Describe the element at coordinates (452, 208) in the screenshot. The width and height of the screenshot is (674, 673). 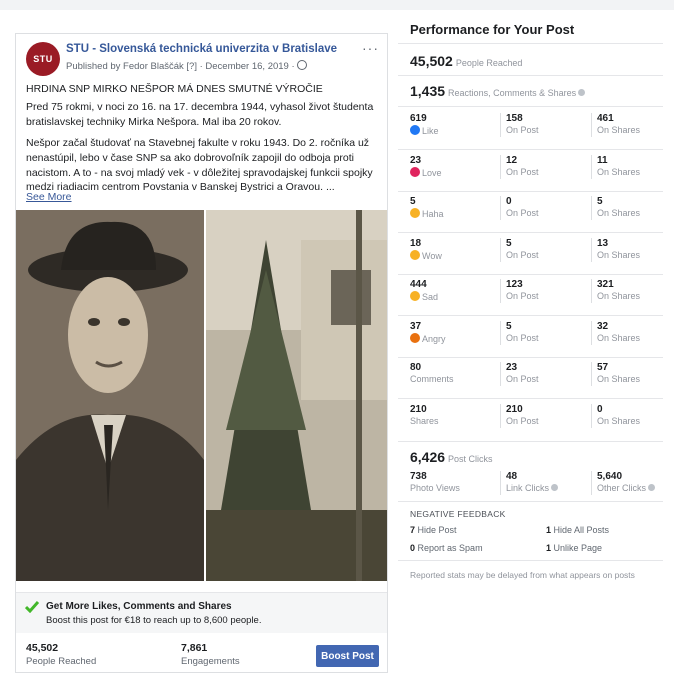
I see `total-cell: 5 Haha` at that location.